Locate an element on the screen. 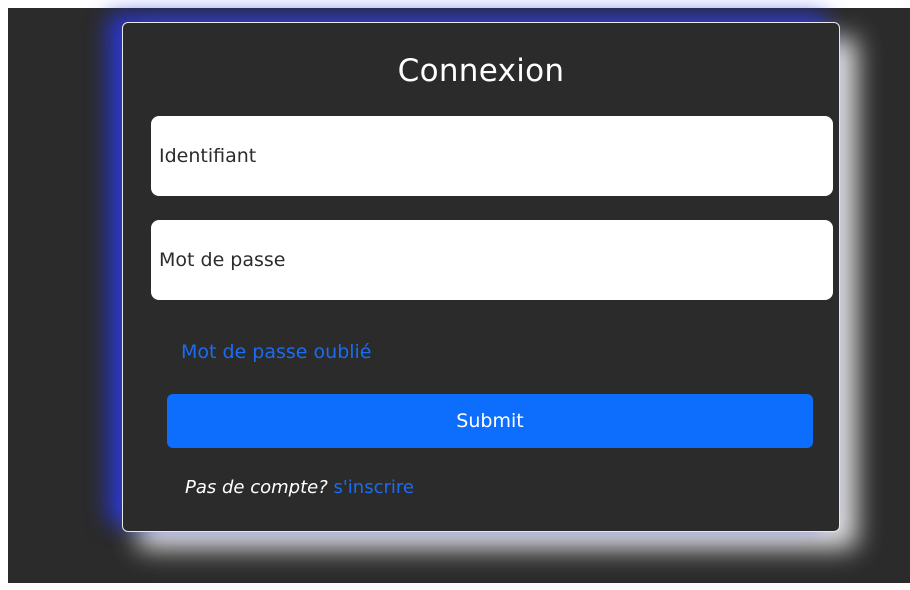 The height and width of the screenshot is (590, 910). forgot-password-link: Mot de passe oublié is located at coordinates (276, 352).